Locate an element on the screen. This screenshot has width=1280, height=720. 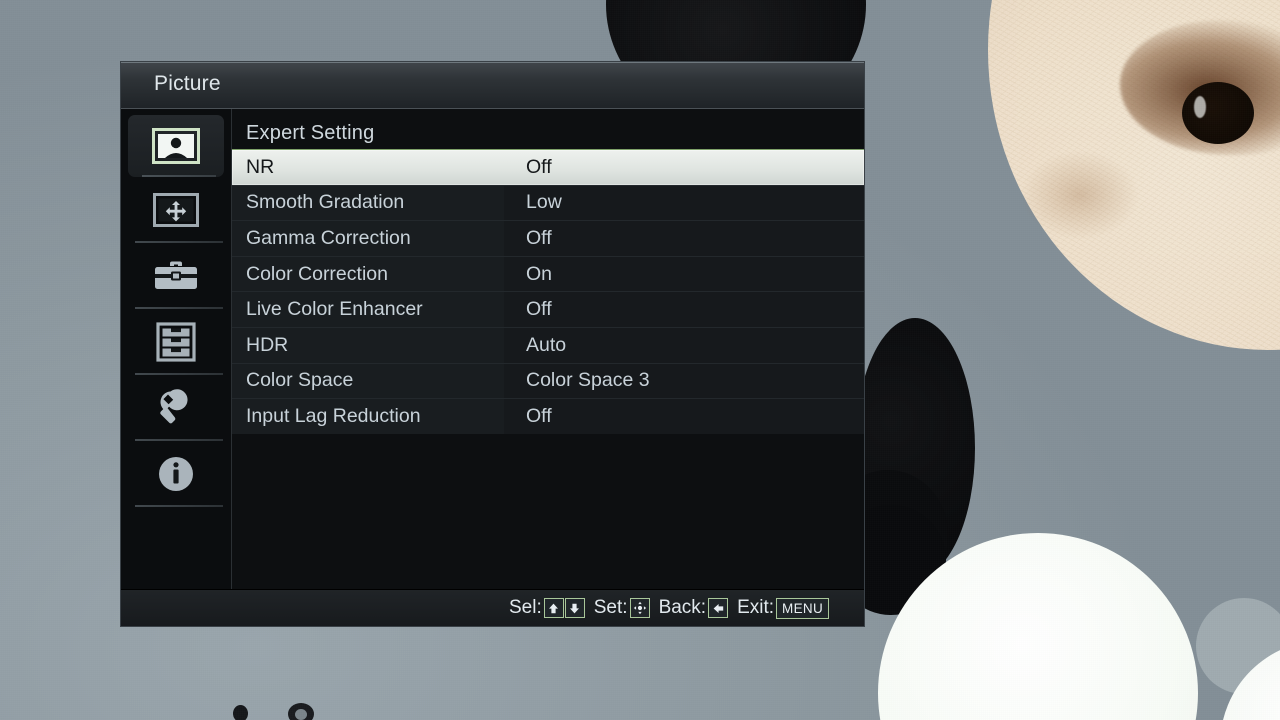
setting-row: Smooth Gradation Low is located at coordinates (548, 202).